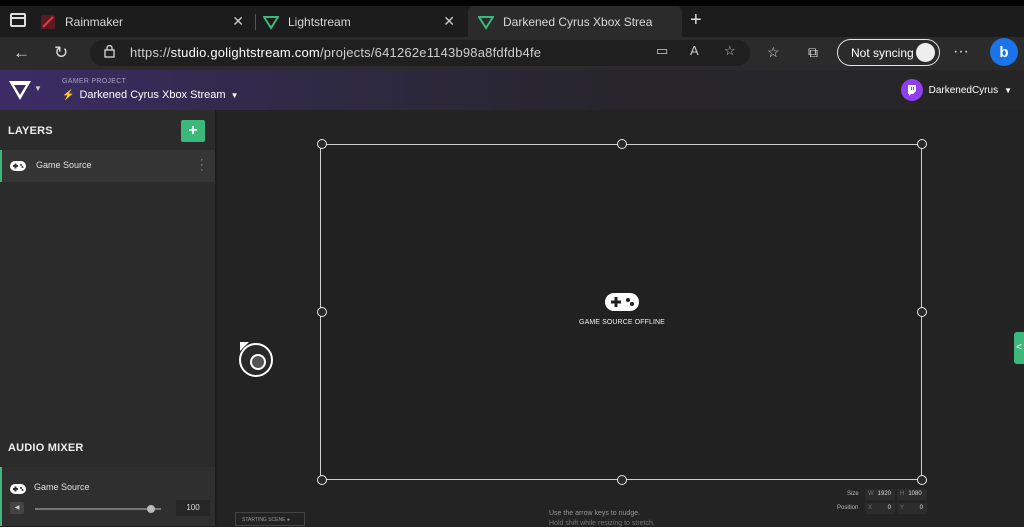 The width and height of the screenshot is (1024, 527). I want to click on bolt-icon: ⚡, so click(68, 95).